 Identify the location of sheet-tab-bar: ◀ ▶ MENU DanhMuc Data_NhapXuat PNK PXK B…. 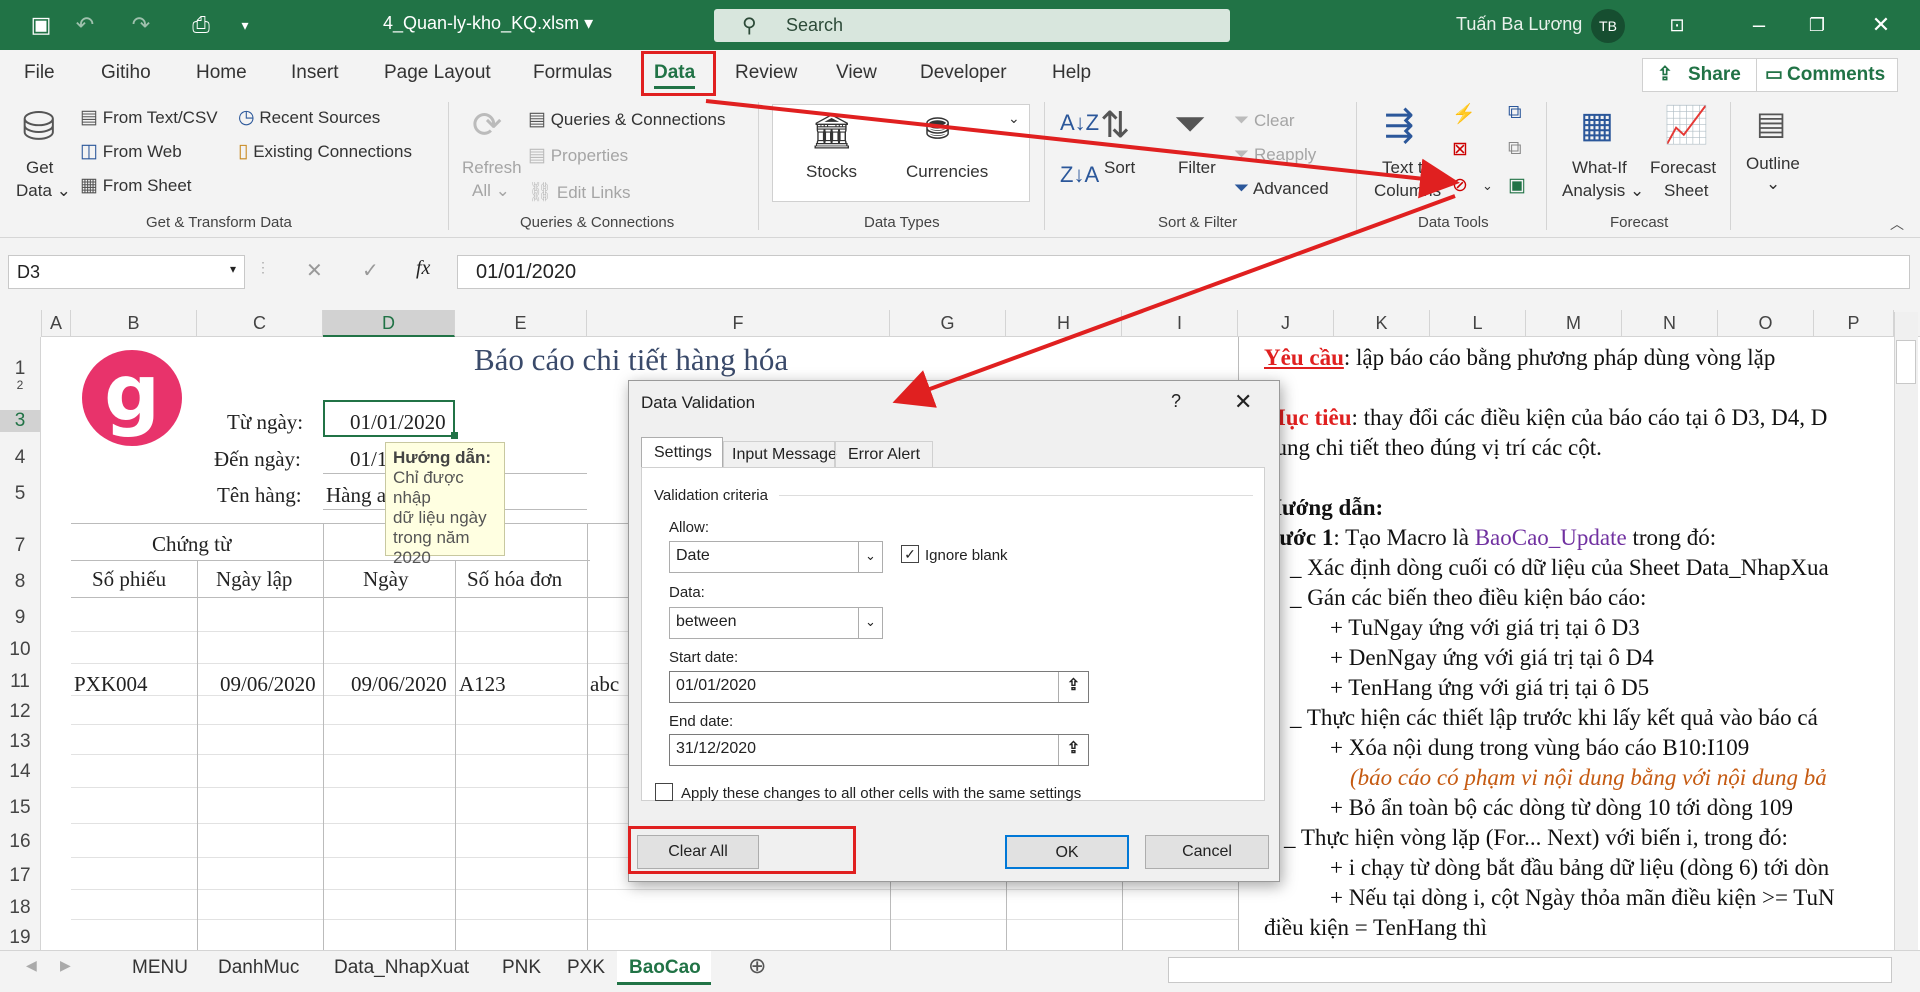
(960, 971).